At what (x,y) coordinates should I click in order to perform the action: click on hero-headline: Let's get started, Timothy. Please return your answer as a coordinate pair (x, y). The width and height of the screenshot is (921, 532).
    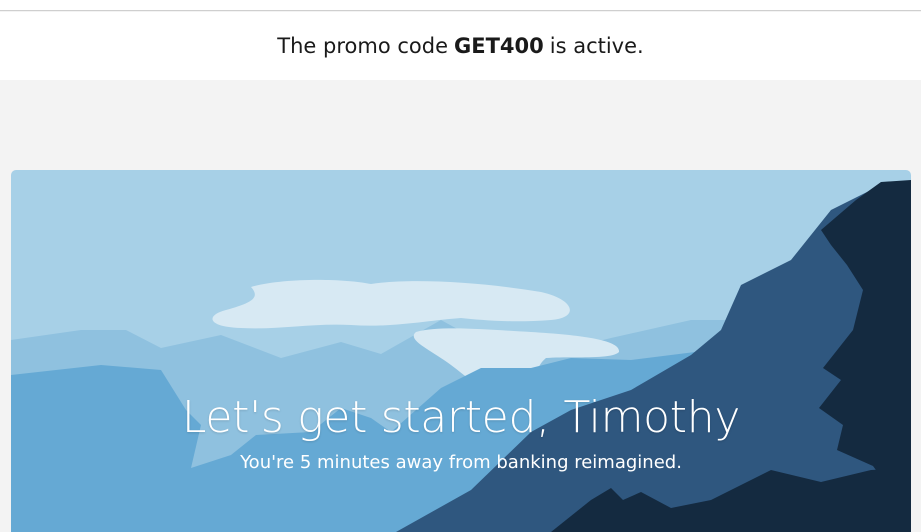
    Looking at the image, I should click on (461, 417).